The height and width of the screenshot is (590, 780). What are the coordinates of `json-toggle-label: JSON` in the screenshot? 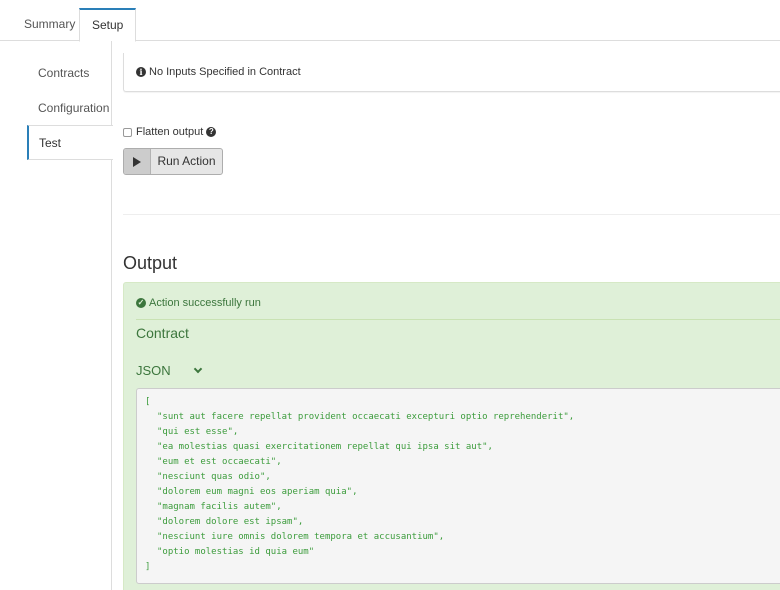 It's located at (153, 370).